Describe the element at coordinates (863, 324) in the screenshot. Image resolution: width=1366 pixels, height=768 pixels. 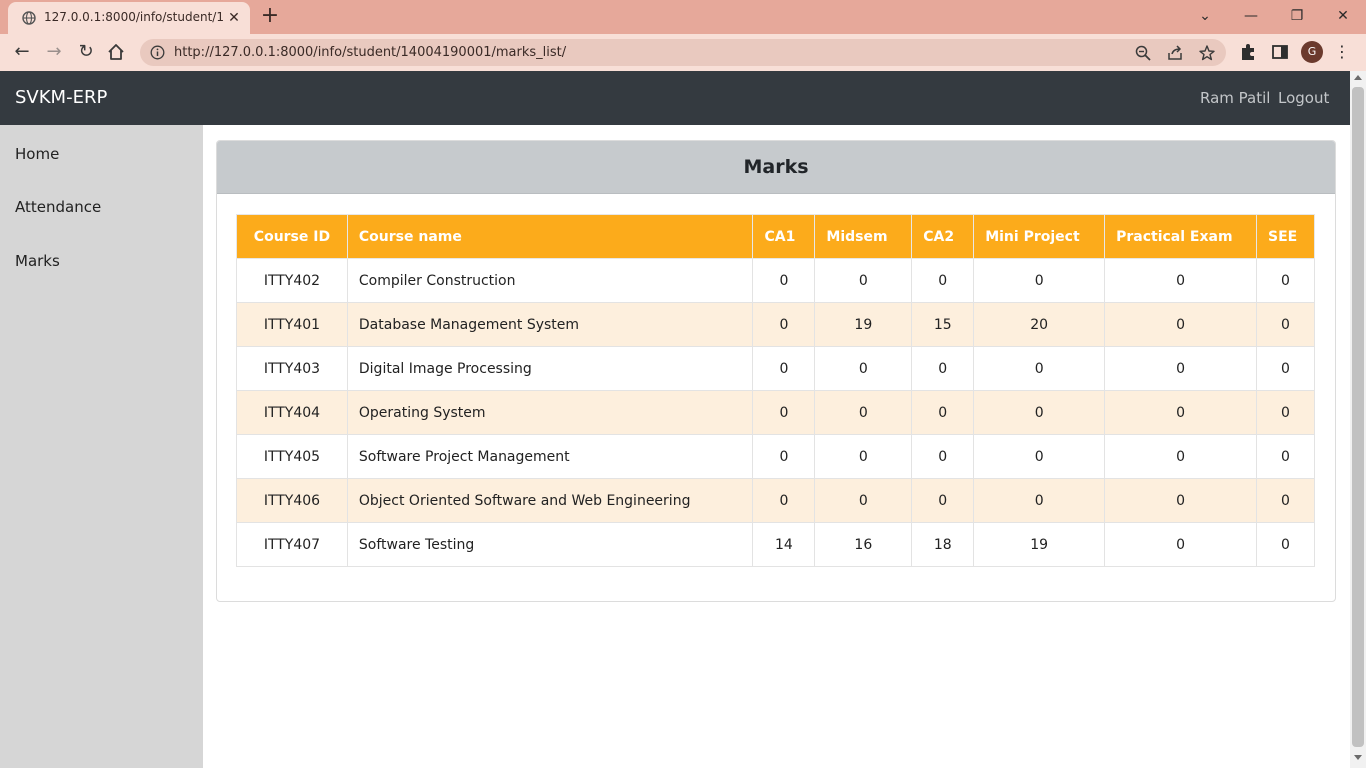
I see `midsem-cell: 19` at that location.